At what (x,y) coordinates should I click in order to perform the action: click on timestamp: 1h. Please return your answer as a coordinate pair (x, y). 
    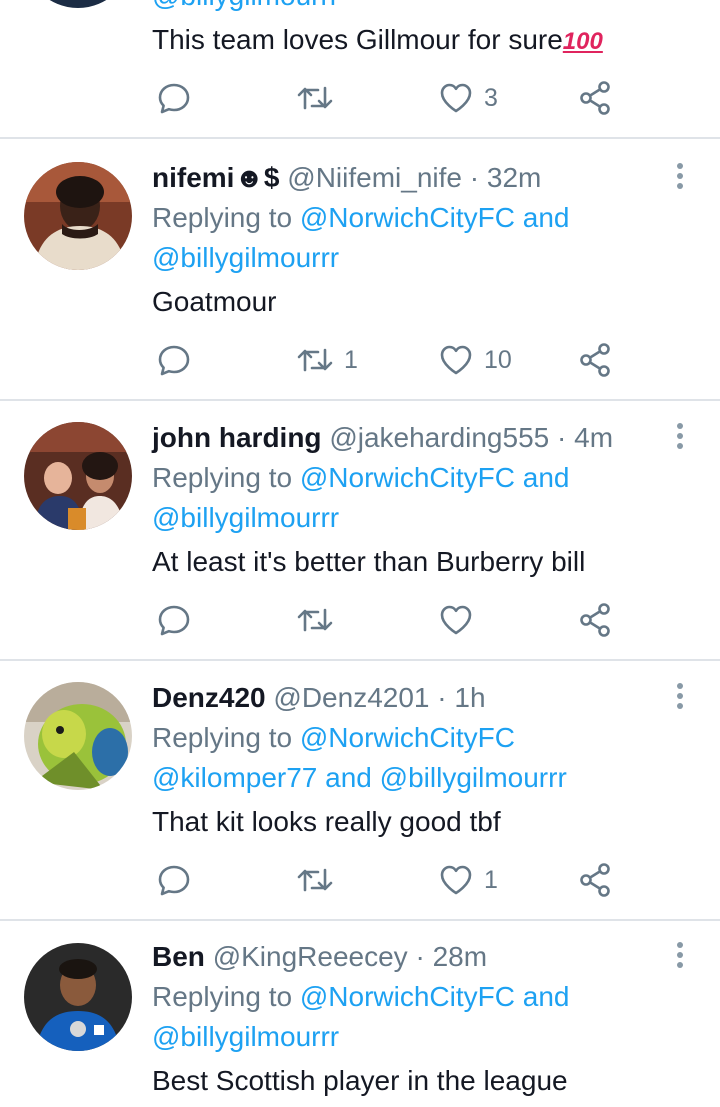
    Looking at the image, I should click on (470, 697).